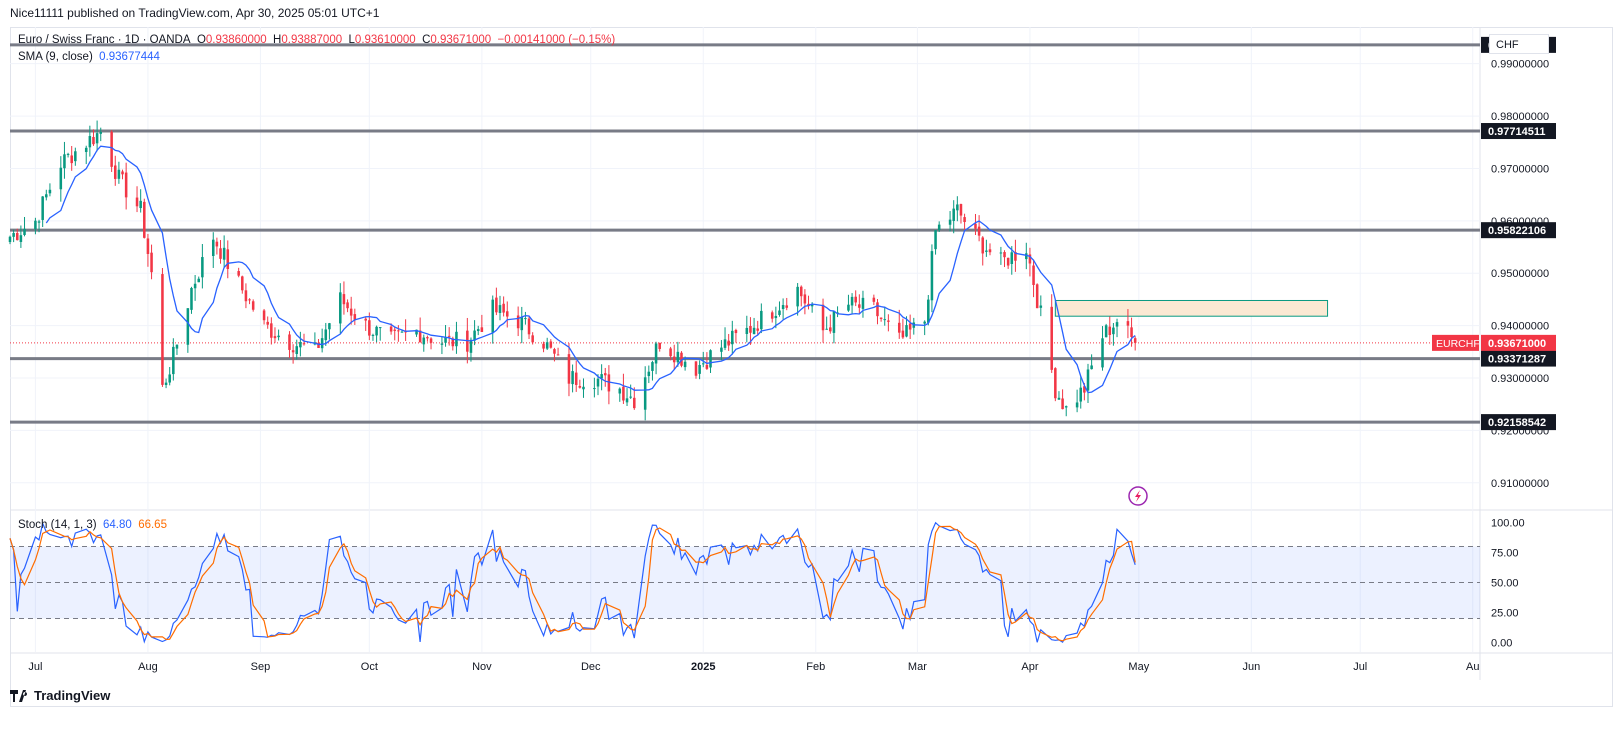 This screenshot has height=739, width=1623. What do you see at coordinates (129, 57) in the screenshot?
I see `sma-value: 0.93677444` at bounding box center [129, 57].